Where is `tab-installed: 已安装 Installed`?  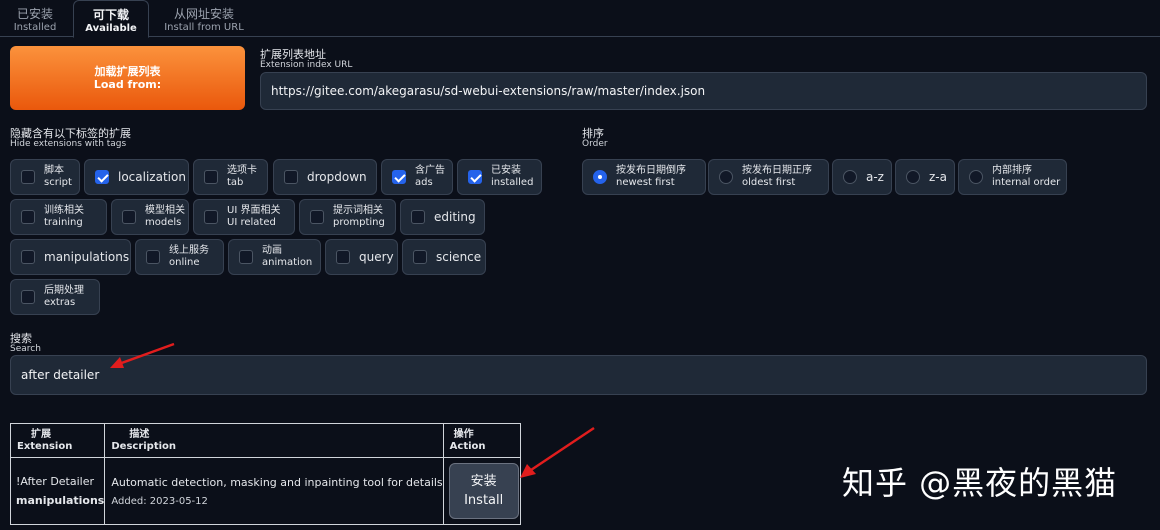 tab-installed: 已安装 Installed is located at coordinates (35, 18).